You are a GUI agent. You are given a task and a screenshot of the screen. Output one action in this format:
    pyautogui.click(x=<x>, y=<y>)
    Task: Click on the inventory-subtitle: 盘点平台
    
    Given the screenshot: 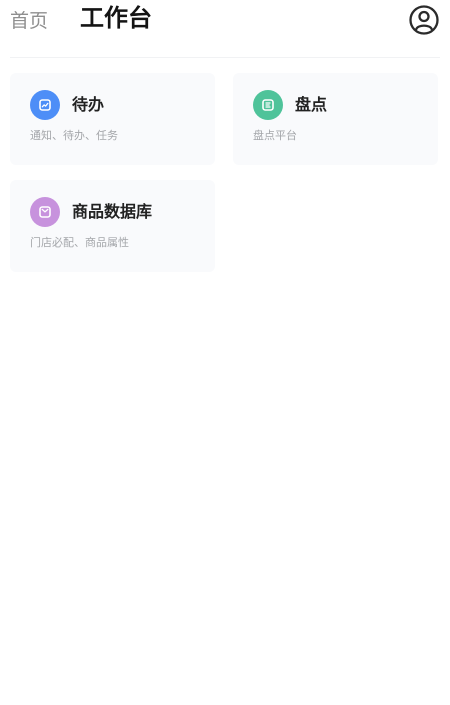 What is the action you would take?
    pyautogui.click(x=275, y=135)
    